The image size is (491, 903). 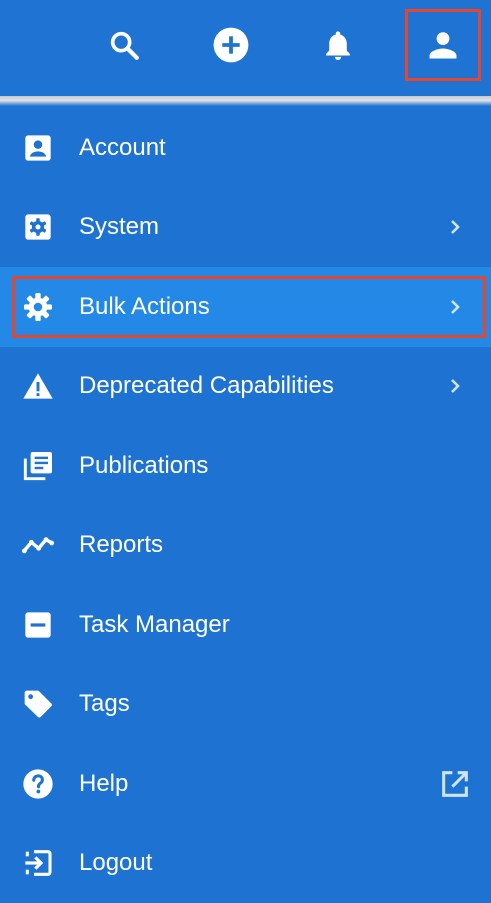 I want to click on settings-box-icon, so click(x=38, y=227).